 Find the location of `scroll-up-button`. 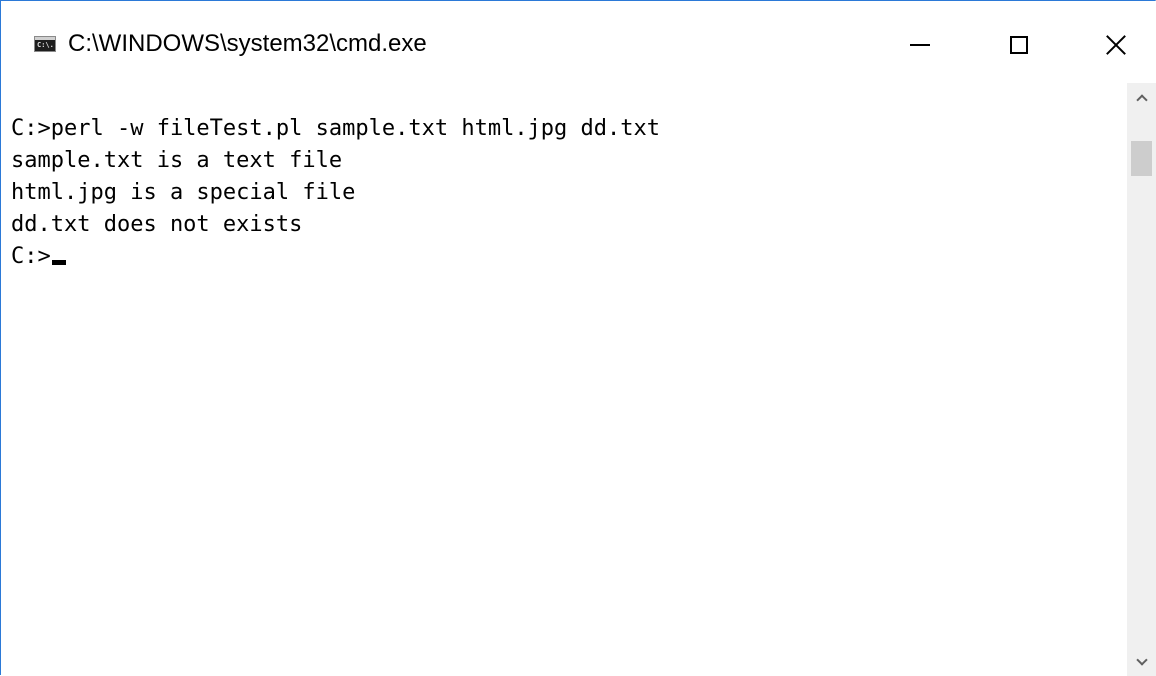

scroll-up-button is located at coordinates (1141, 97).